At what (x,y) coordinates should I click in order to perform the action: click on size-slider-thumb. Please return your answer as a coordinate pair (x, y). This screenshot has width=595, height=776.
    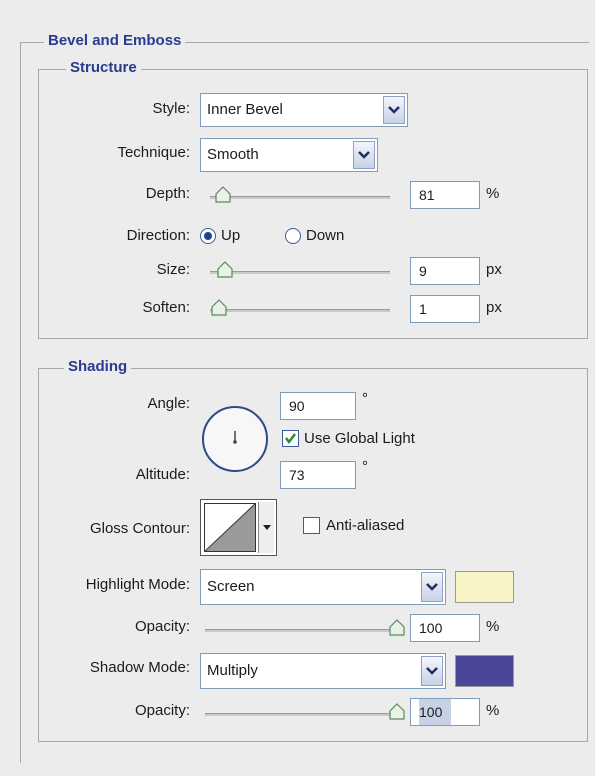
    Looking at the image, I should click on (225, 270).